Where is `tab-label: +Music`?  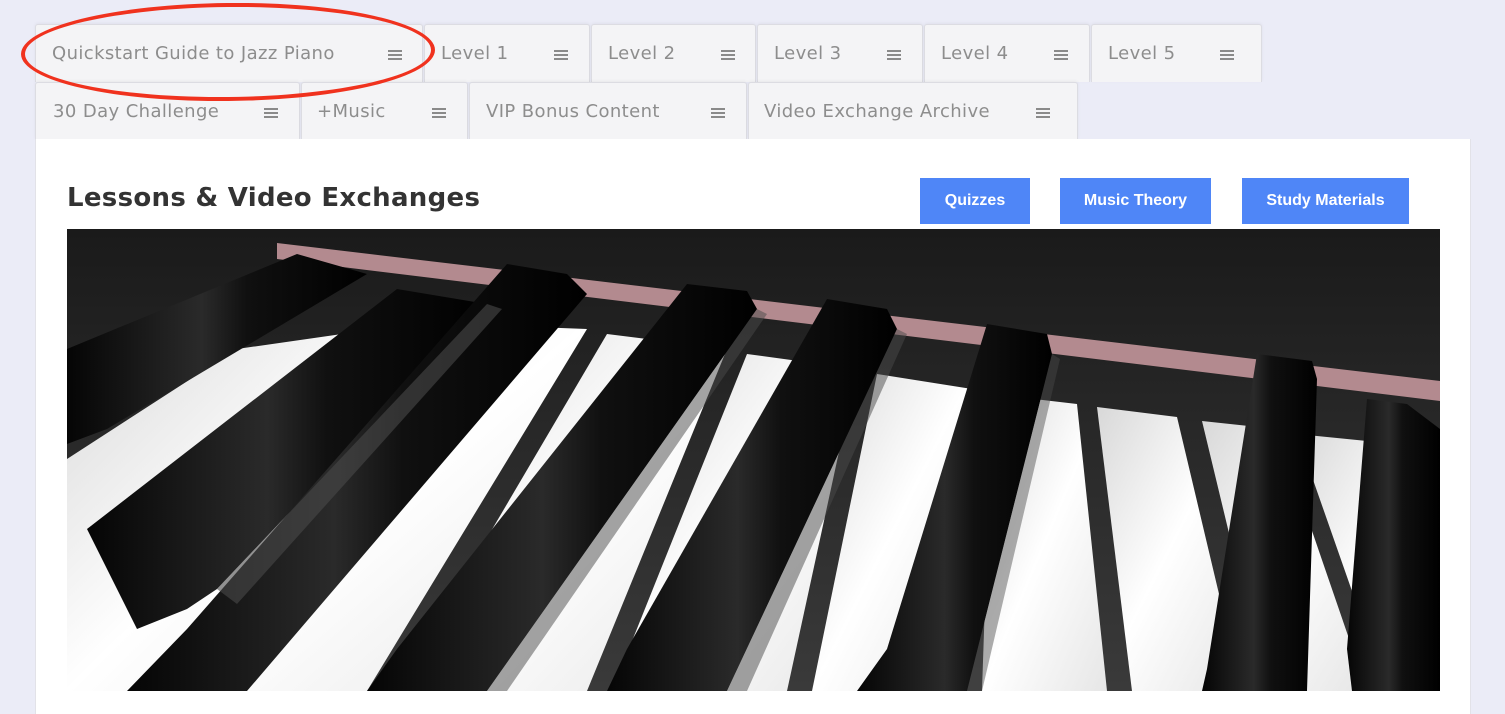
tab-label: +Music is located at coordinates (351, 111).